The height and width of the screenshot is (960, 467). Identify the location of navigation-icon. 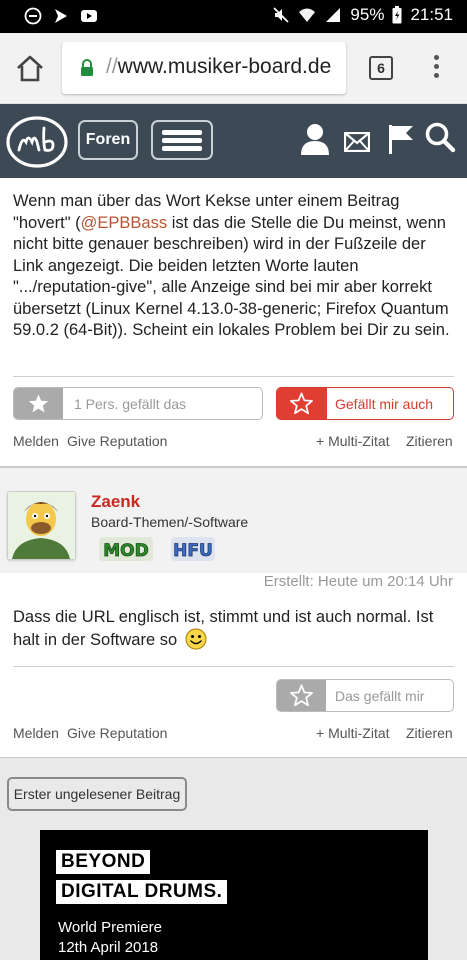
(61, 16).